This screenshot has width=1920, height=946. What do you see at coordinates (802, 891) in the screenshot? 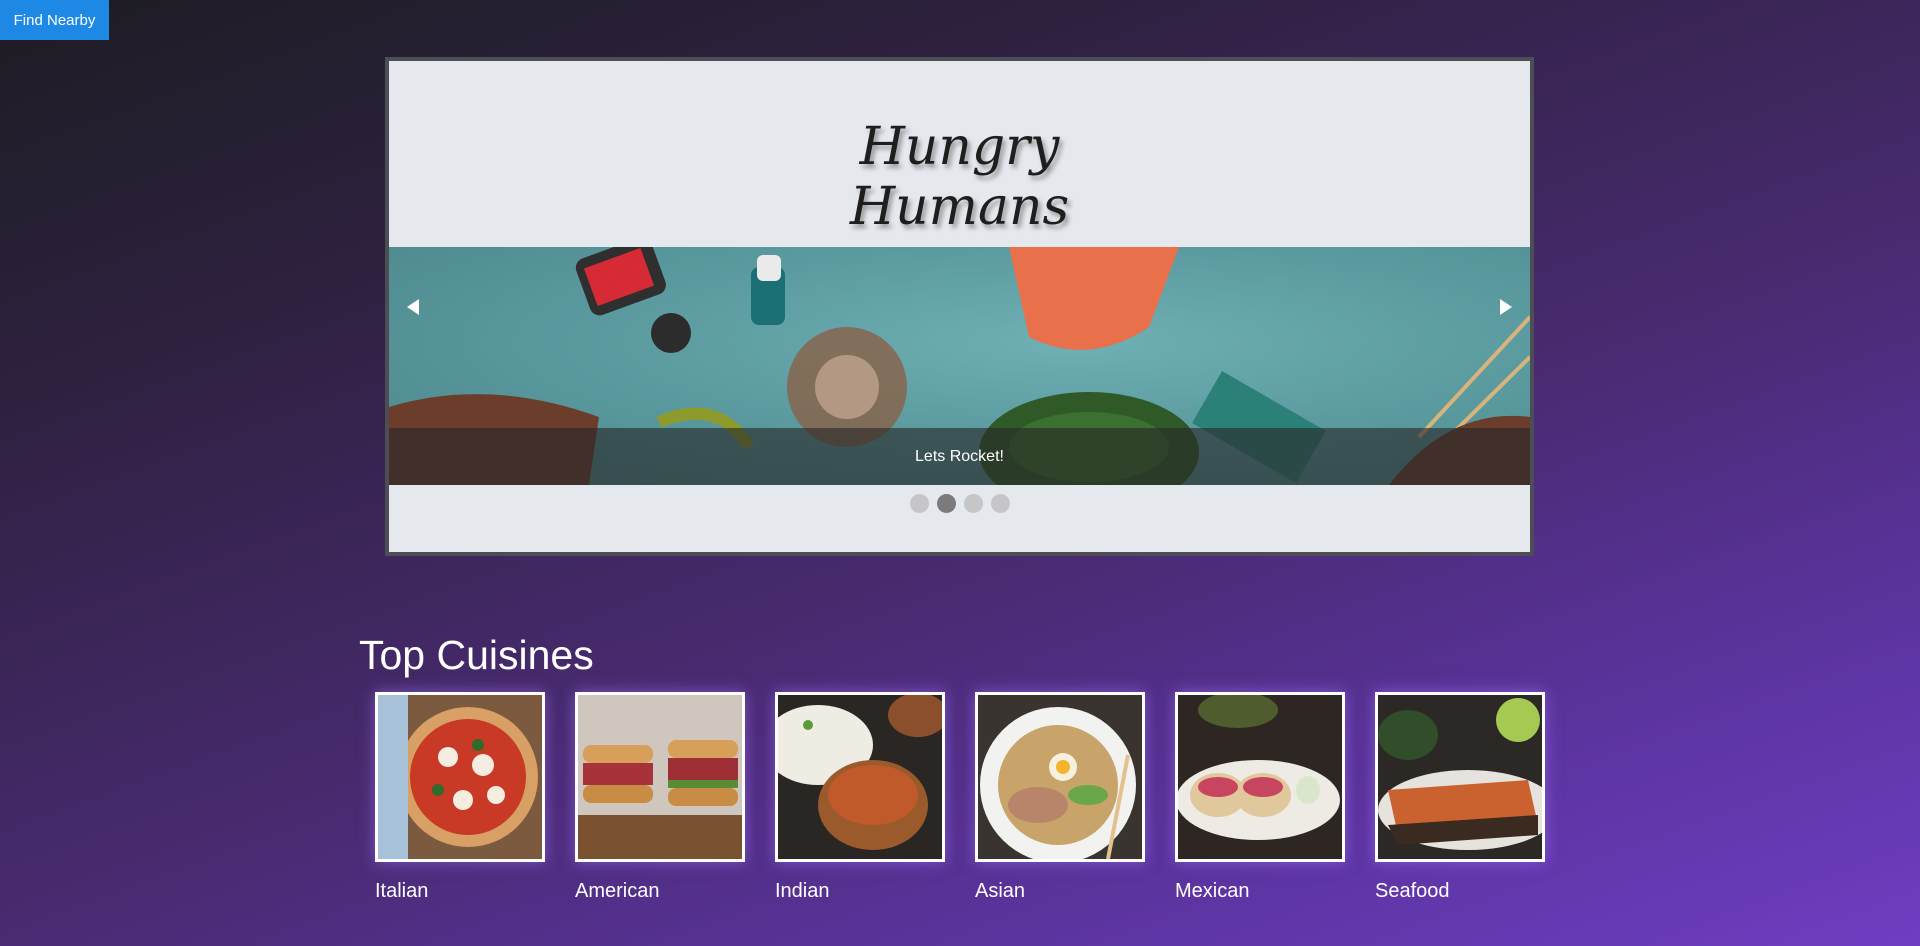
I see `cuisine-label: Indian` at bounding box center [802, 891].